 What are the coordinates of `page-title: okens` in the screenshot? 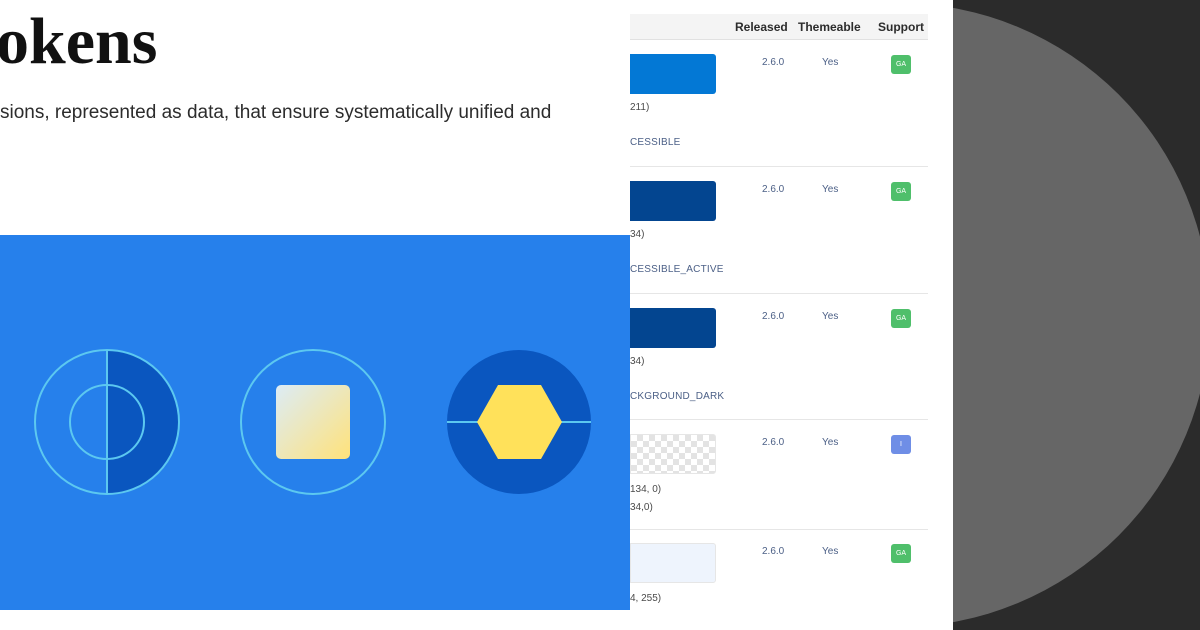 It's located at (79, 41).